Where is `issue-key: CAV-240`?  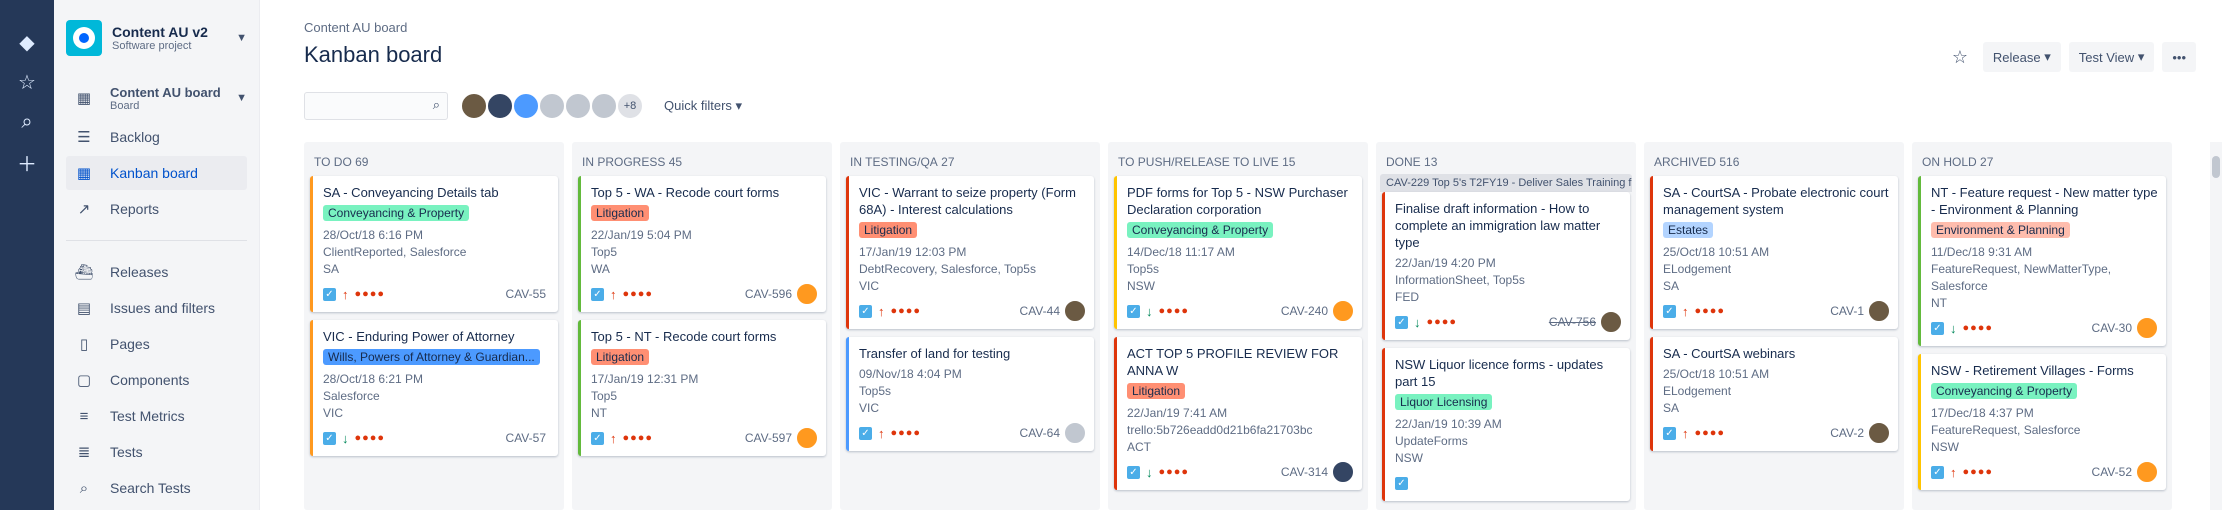 issue-key: CAV-240 is located at coordinates (1304, 311).